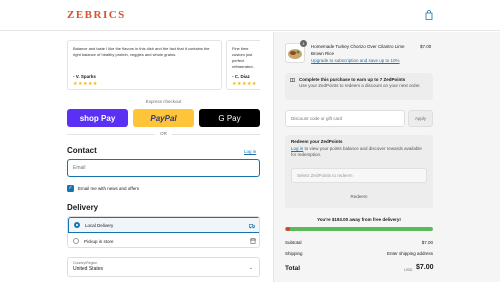 Image resolution: width=500 pixels, height=282 pixels. What do you see at coordinates (293, 242) in the screenshot?
I see `subtotal-label: Subtotal` at bounding box center [293, 242].